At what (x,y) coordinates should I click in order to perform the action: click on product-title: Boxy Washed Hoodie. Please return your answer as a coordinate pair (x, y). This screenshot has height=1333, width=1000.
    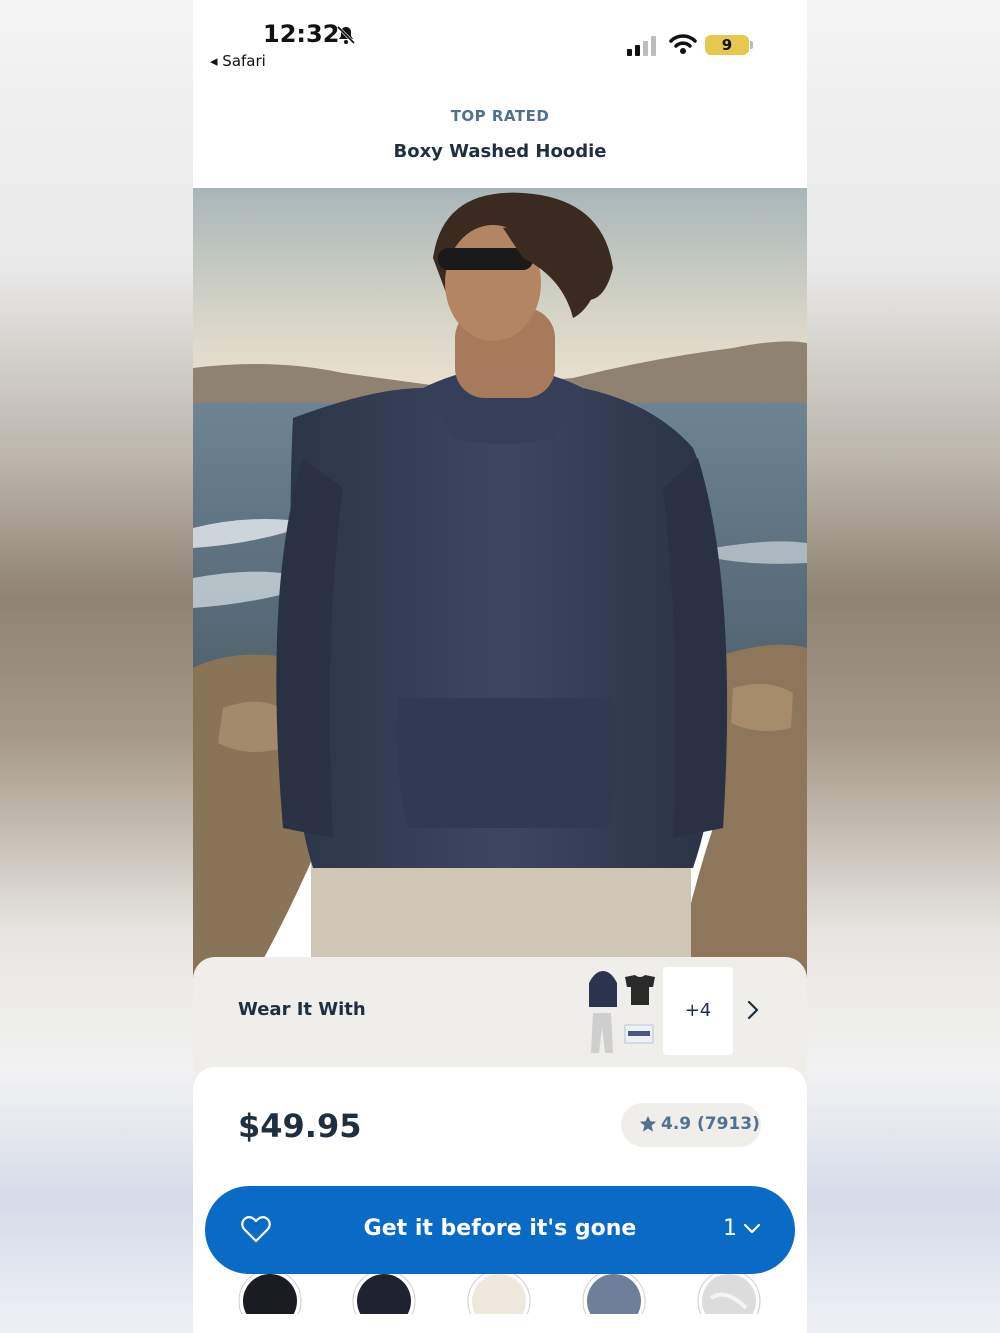
    Looking at the image, I should click on (500, 151).